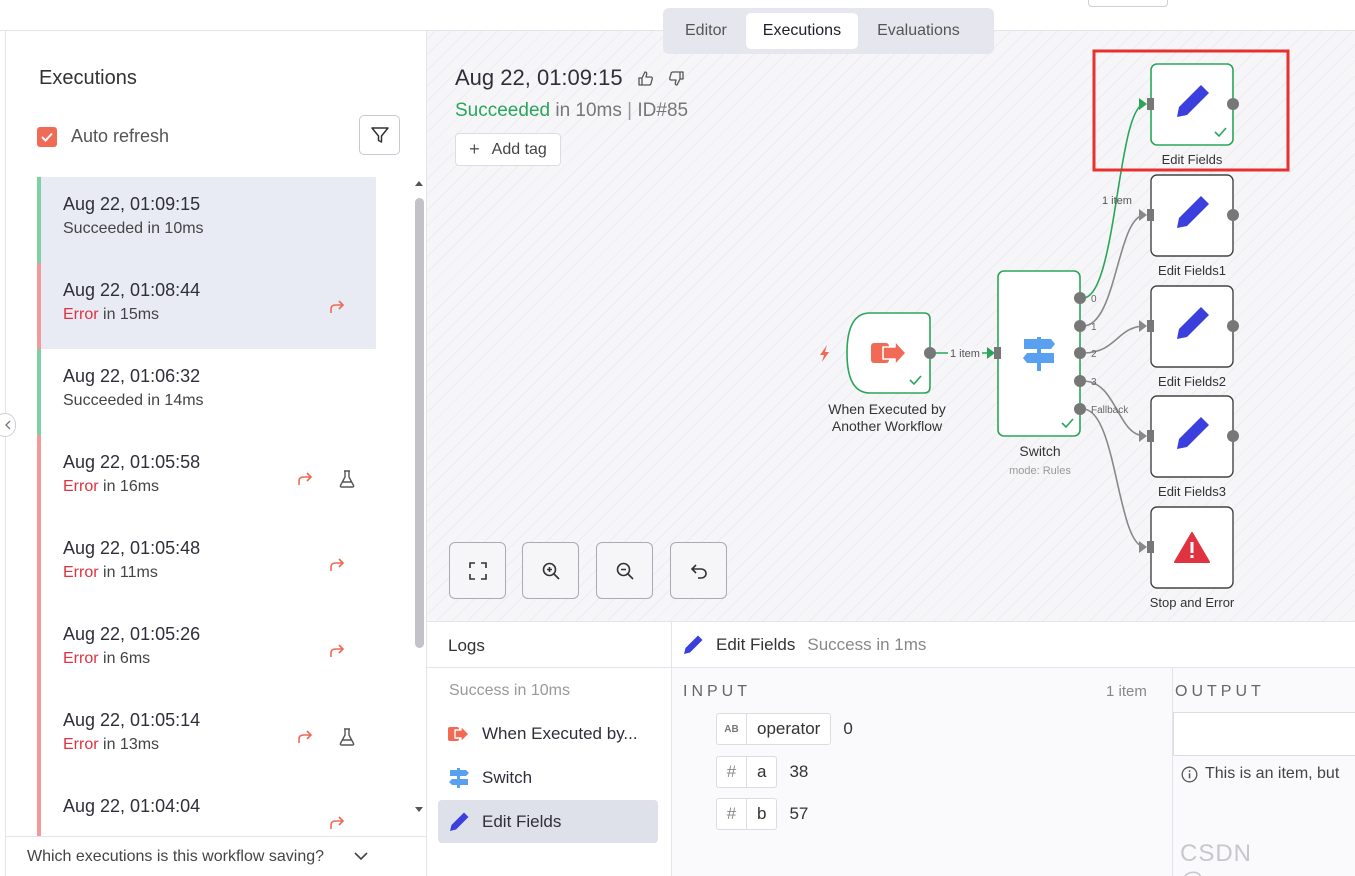 This screenshot has width=1355, height=876. Describe the element at coordinates (883, 373) in the screenshot. I see `node-trigger: When Executed by Another Workflow` at that location.